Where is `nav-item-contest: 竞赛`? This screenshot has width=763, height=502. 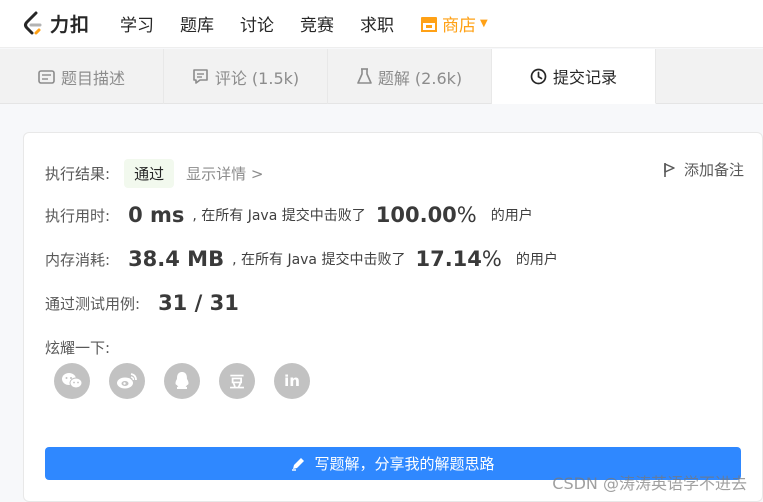
nav-item-contest: 竞赛 is located at coordinates (317, 23).